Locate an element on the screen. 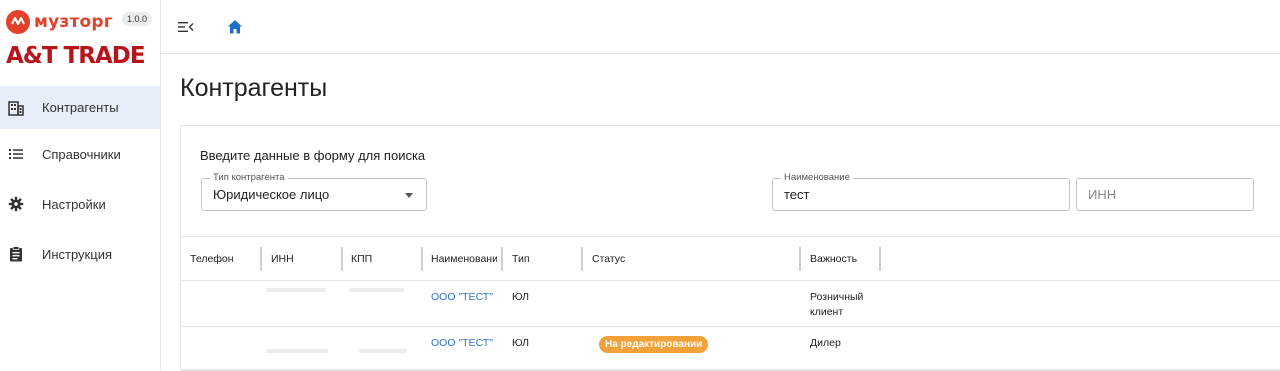 The image size is (1280, 371). search-form-title: Введите данные в форму для поиска is located at coordinates (313, 155).